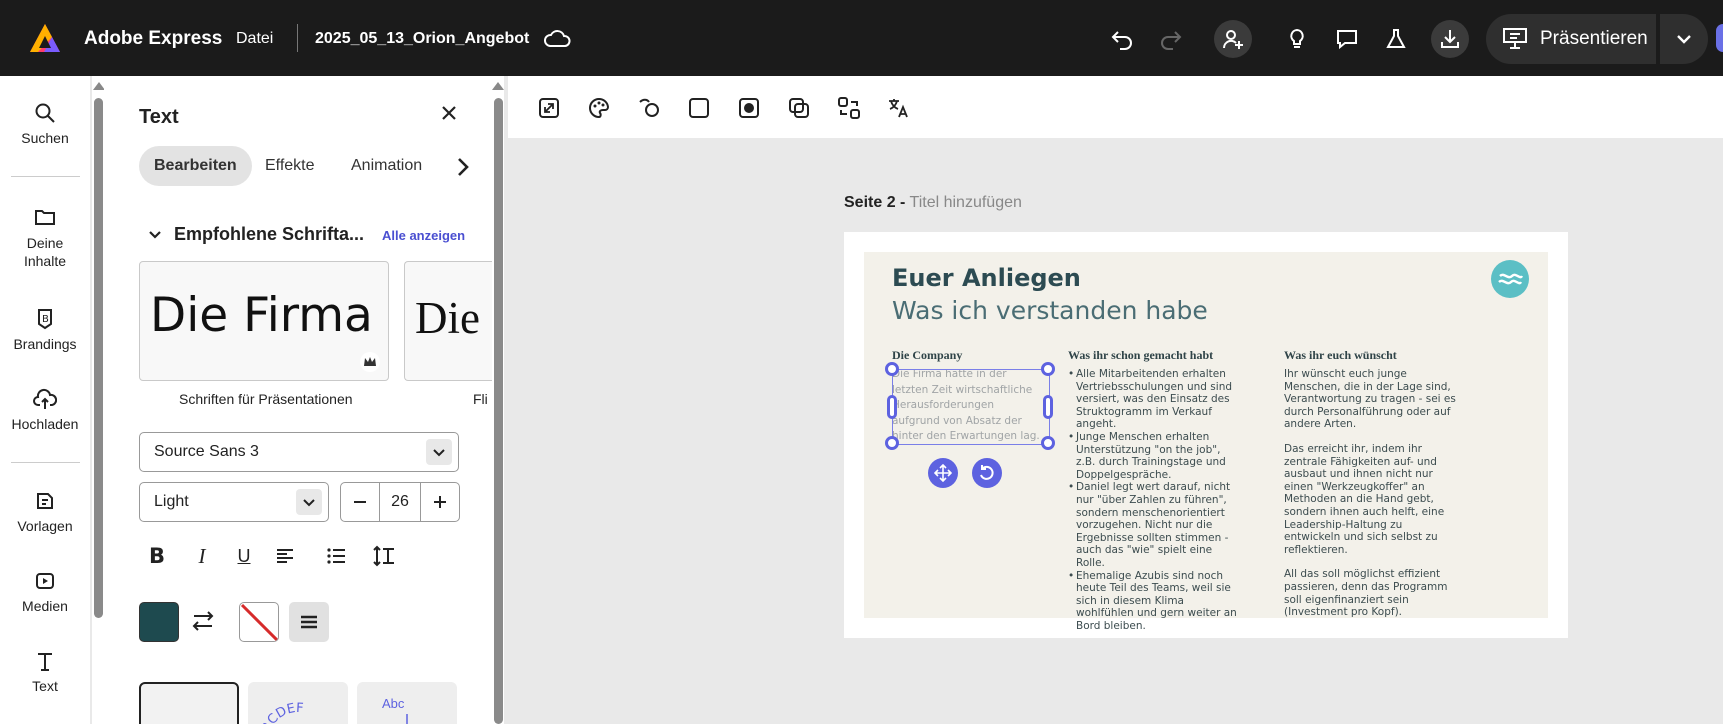 Image resolution: width=1723 pixels, height=724 pixels. Describe the element at coordinates (449, 113) in the screenshot. I see `close-icon` at that location.